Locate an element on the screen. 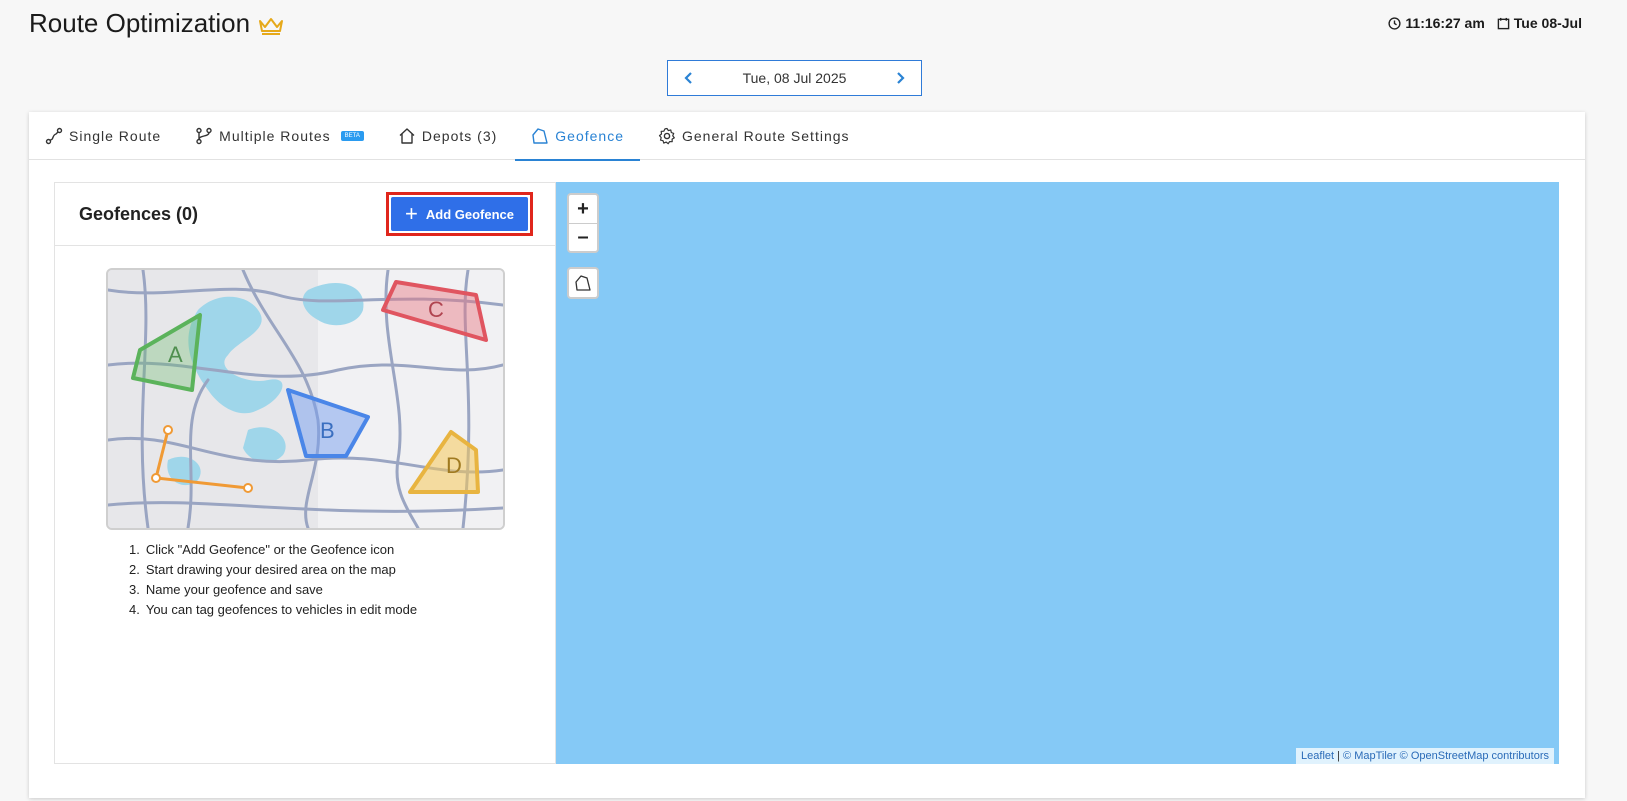 This screenshot has width=1627, height=801. tab-depots: Depots (3) is located at coordinates (455, 136).